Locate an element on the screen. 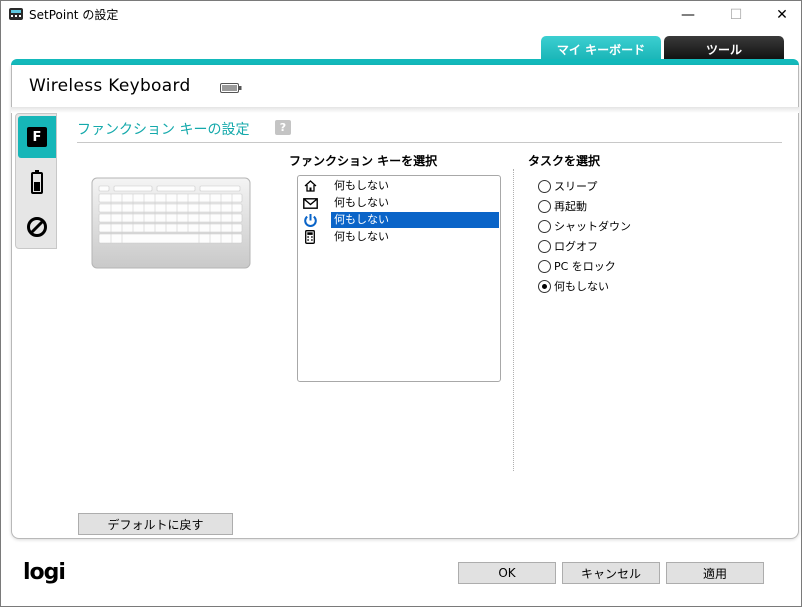  battery-status-icon is located at coordinates (37, 182).